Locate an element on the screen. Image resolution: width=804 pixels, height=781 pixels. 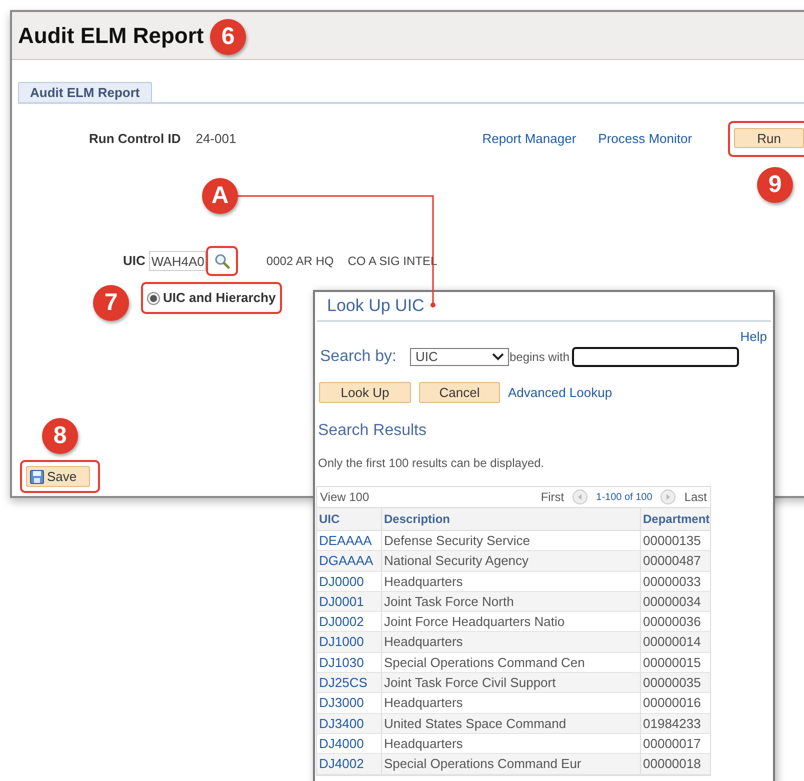
table-cell: 00000014 is located at coordinates (675, 642).